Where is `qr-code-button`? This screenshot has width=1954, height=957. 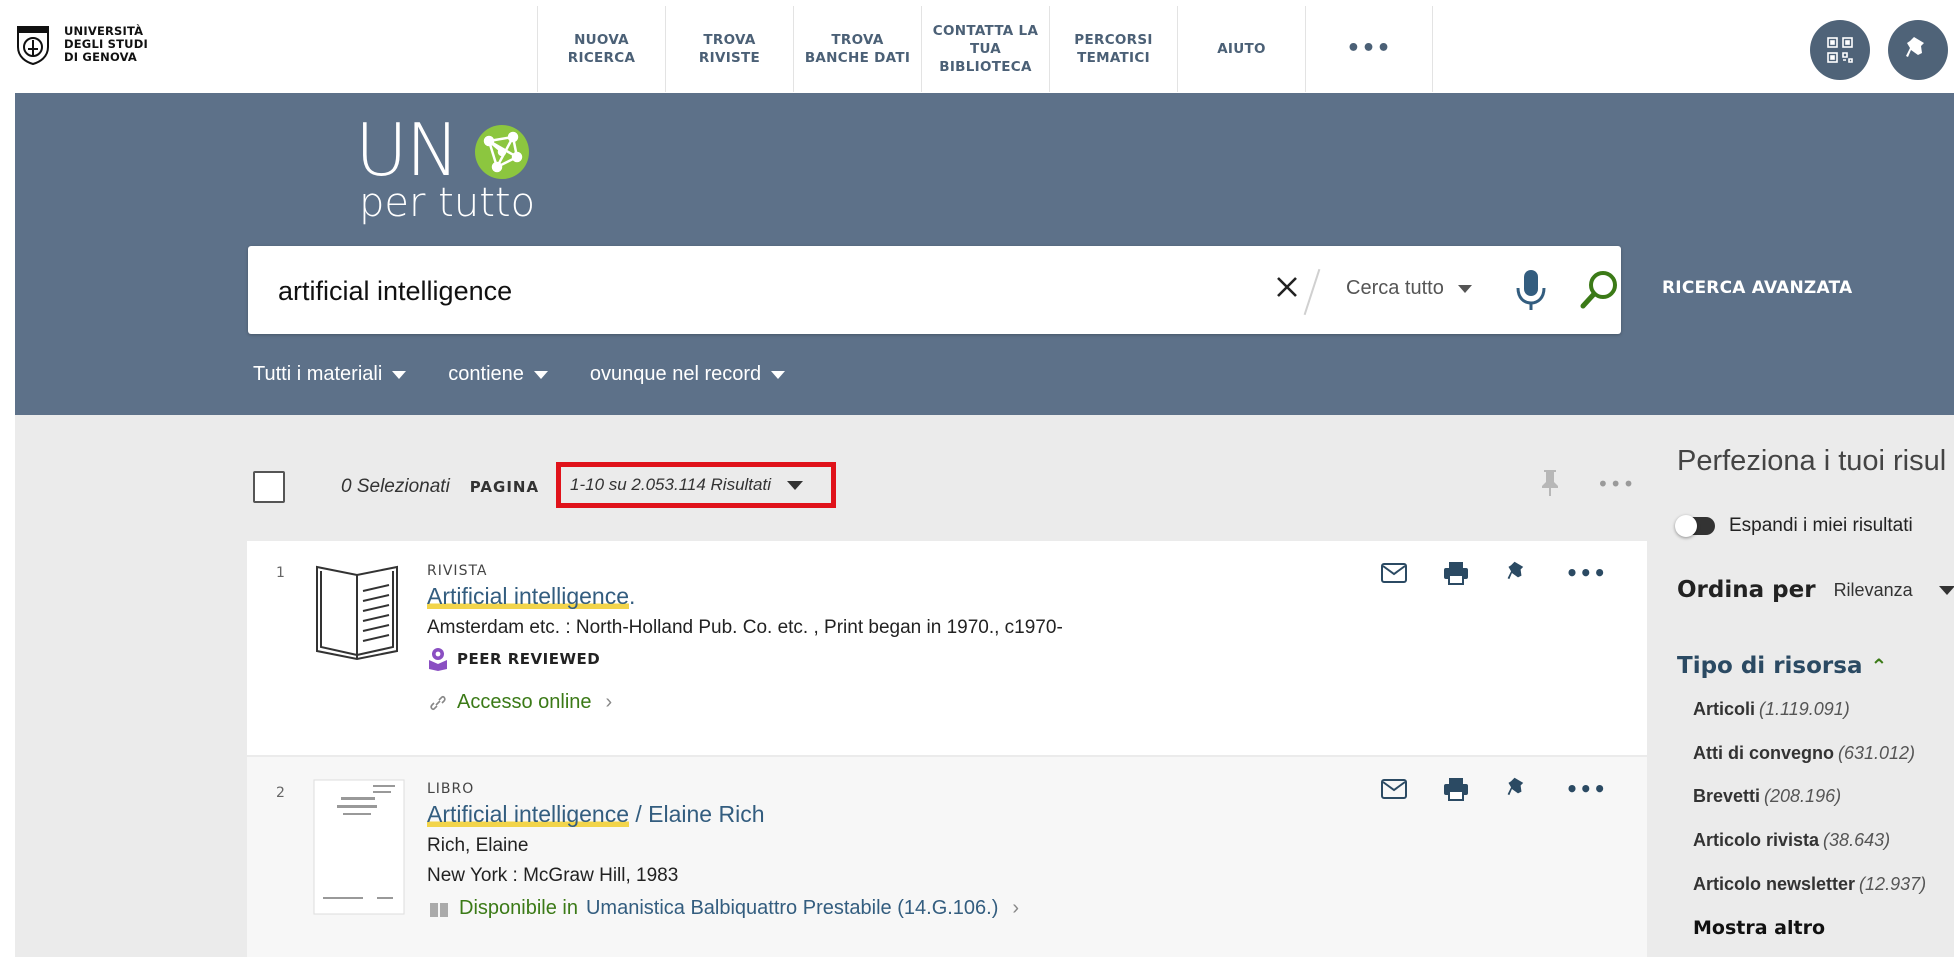 qr-code-button is located at coordinates (1840, 50).